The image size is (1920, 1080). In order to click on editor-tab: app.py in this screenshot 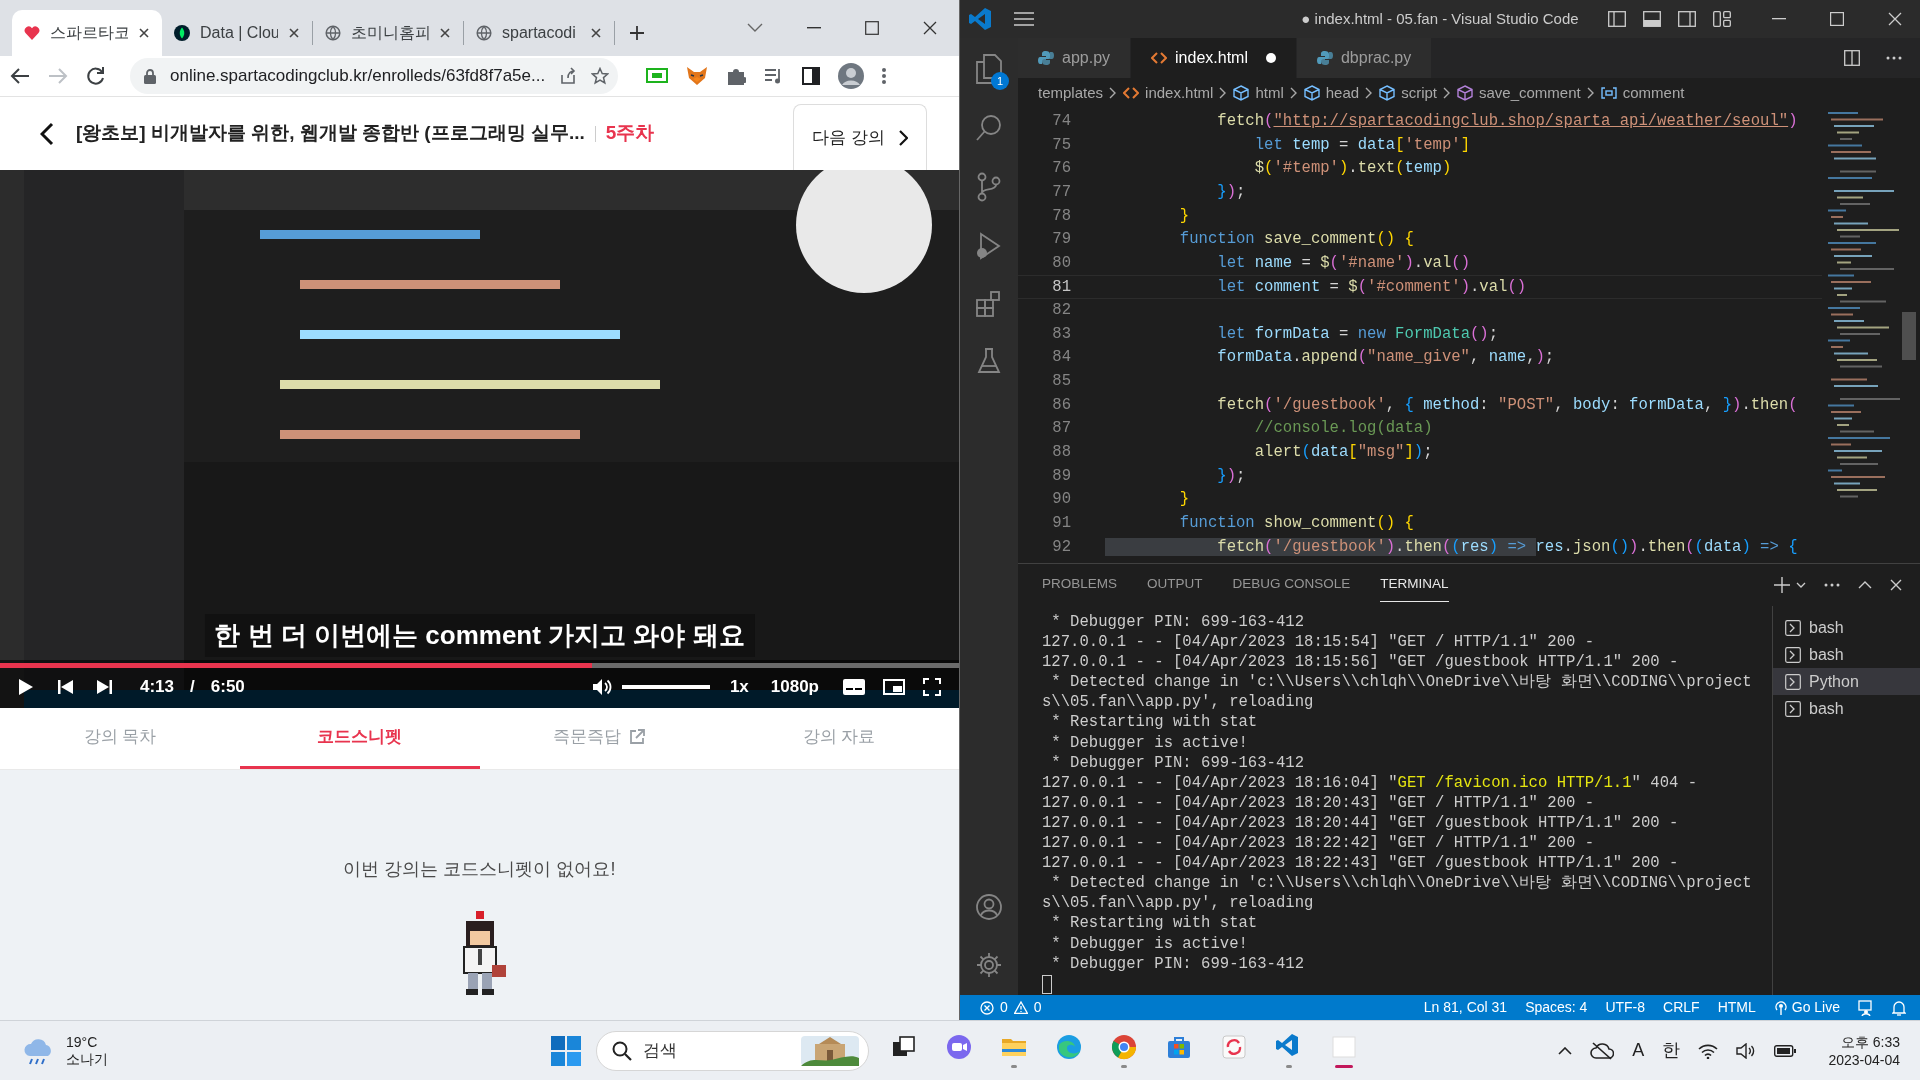, I will do `click(1075, 58)`.